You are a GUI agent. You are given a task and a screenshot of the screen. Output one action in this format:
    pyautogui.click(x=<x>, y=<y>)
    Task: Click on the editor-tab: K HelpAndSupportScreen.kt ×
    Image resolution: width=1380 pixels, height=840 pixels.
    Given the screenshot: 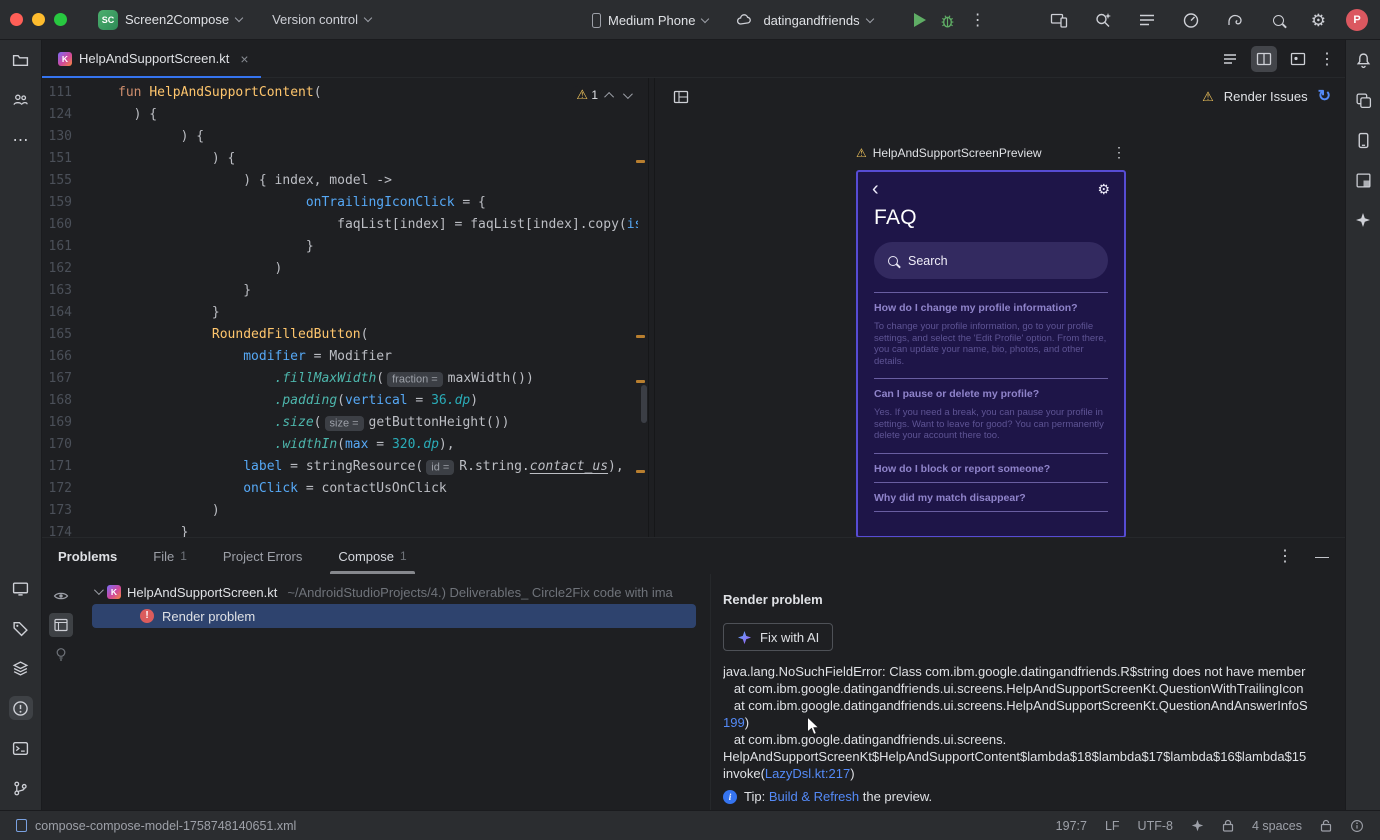 What is the action you would take?
    pyautogui.click(x=151, y=59)
    